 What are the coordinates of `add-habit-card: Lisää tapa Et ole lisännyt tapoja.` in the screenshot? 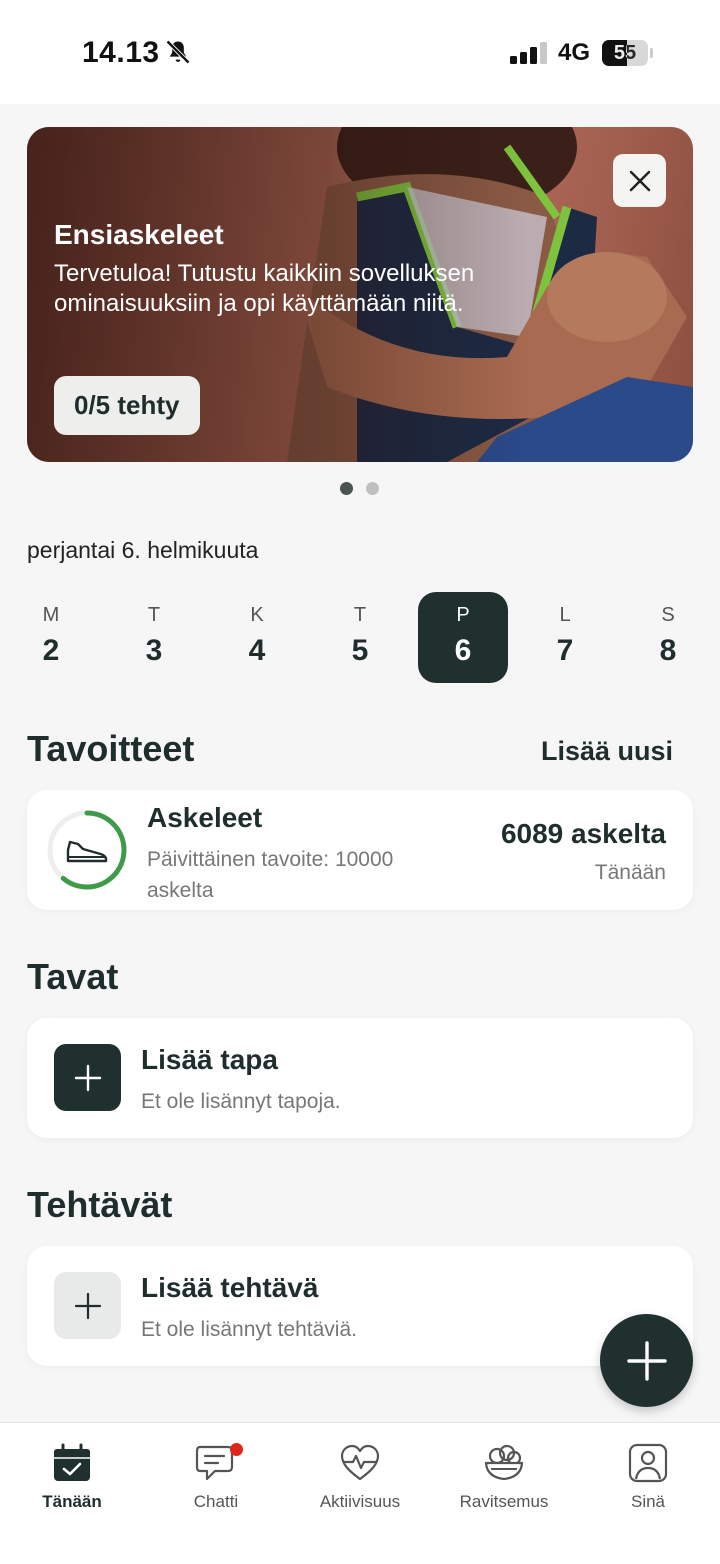 It's located at (360, 1078).